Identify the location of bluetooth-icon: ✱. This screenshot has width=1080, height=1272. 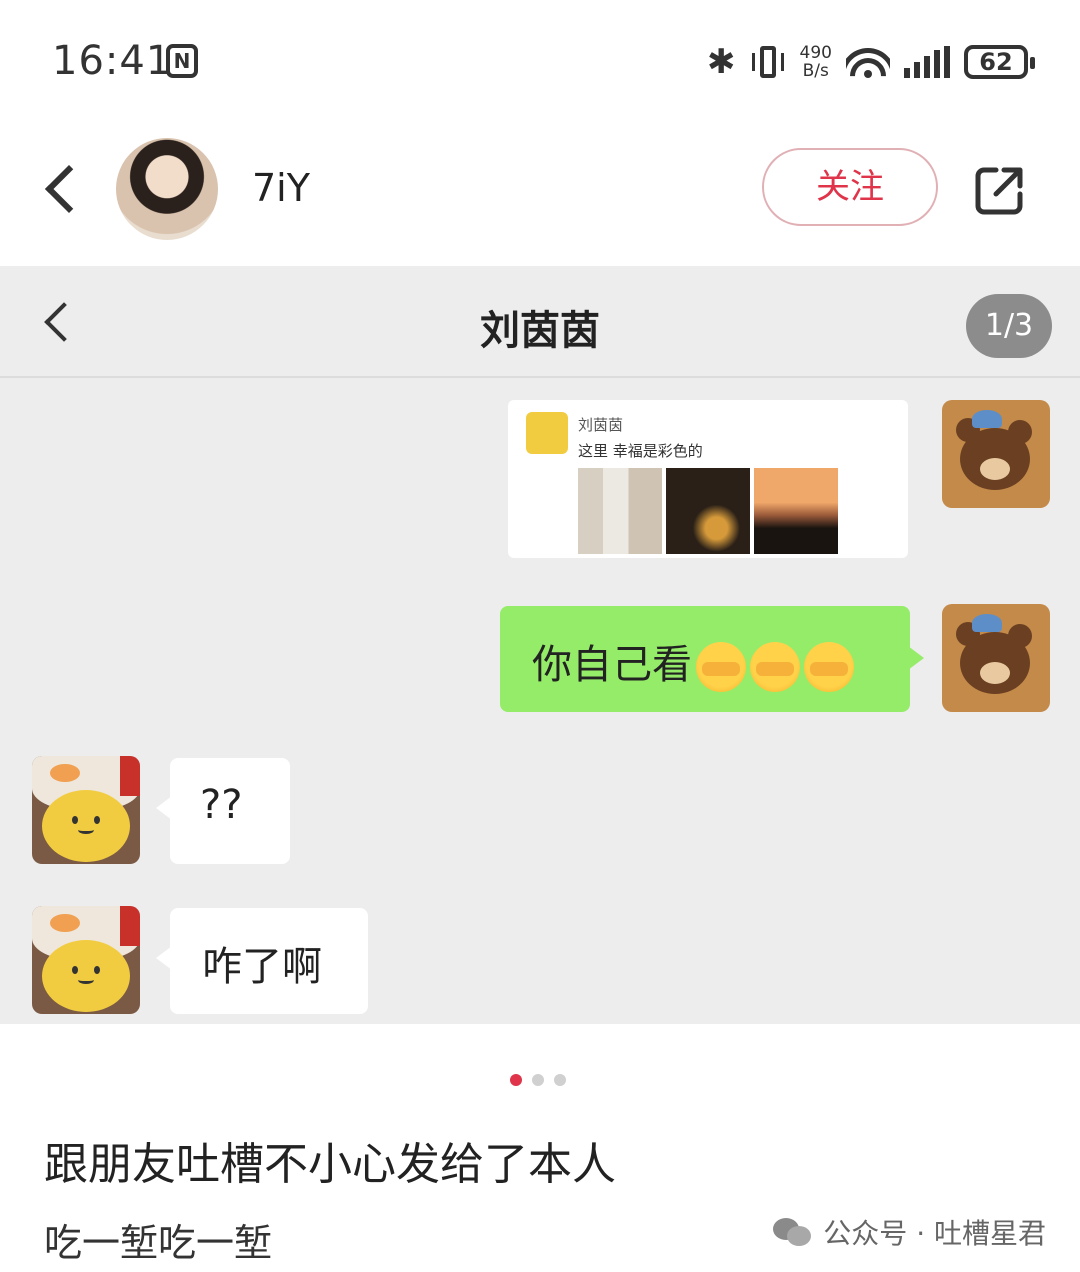
(721, 62).